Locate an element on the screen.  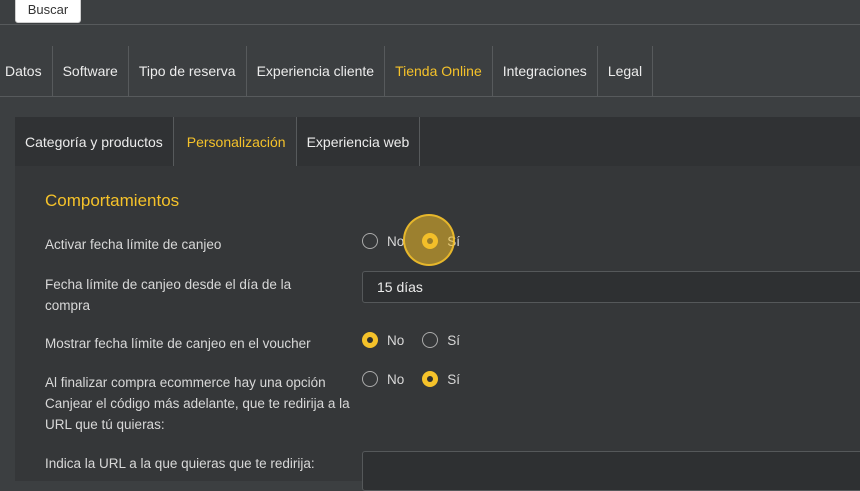
radio-group-canjear-mas-adelante: No Sí is located at coordinates (420, 379).